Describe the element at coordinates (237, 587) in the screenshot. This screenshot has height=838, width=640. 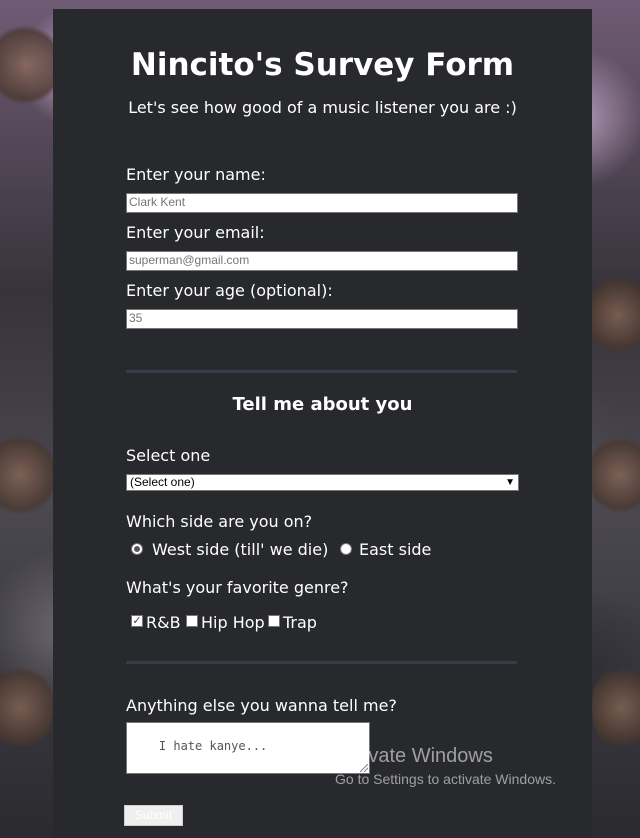
I see `genre-question: What's your favorite genre?` at that location.